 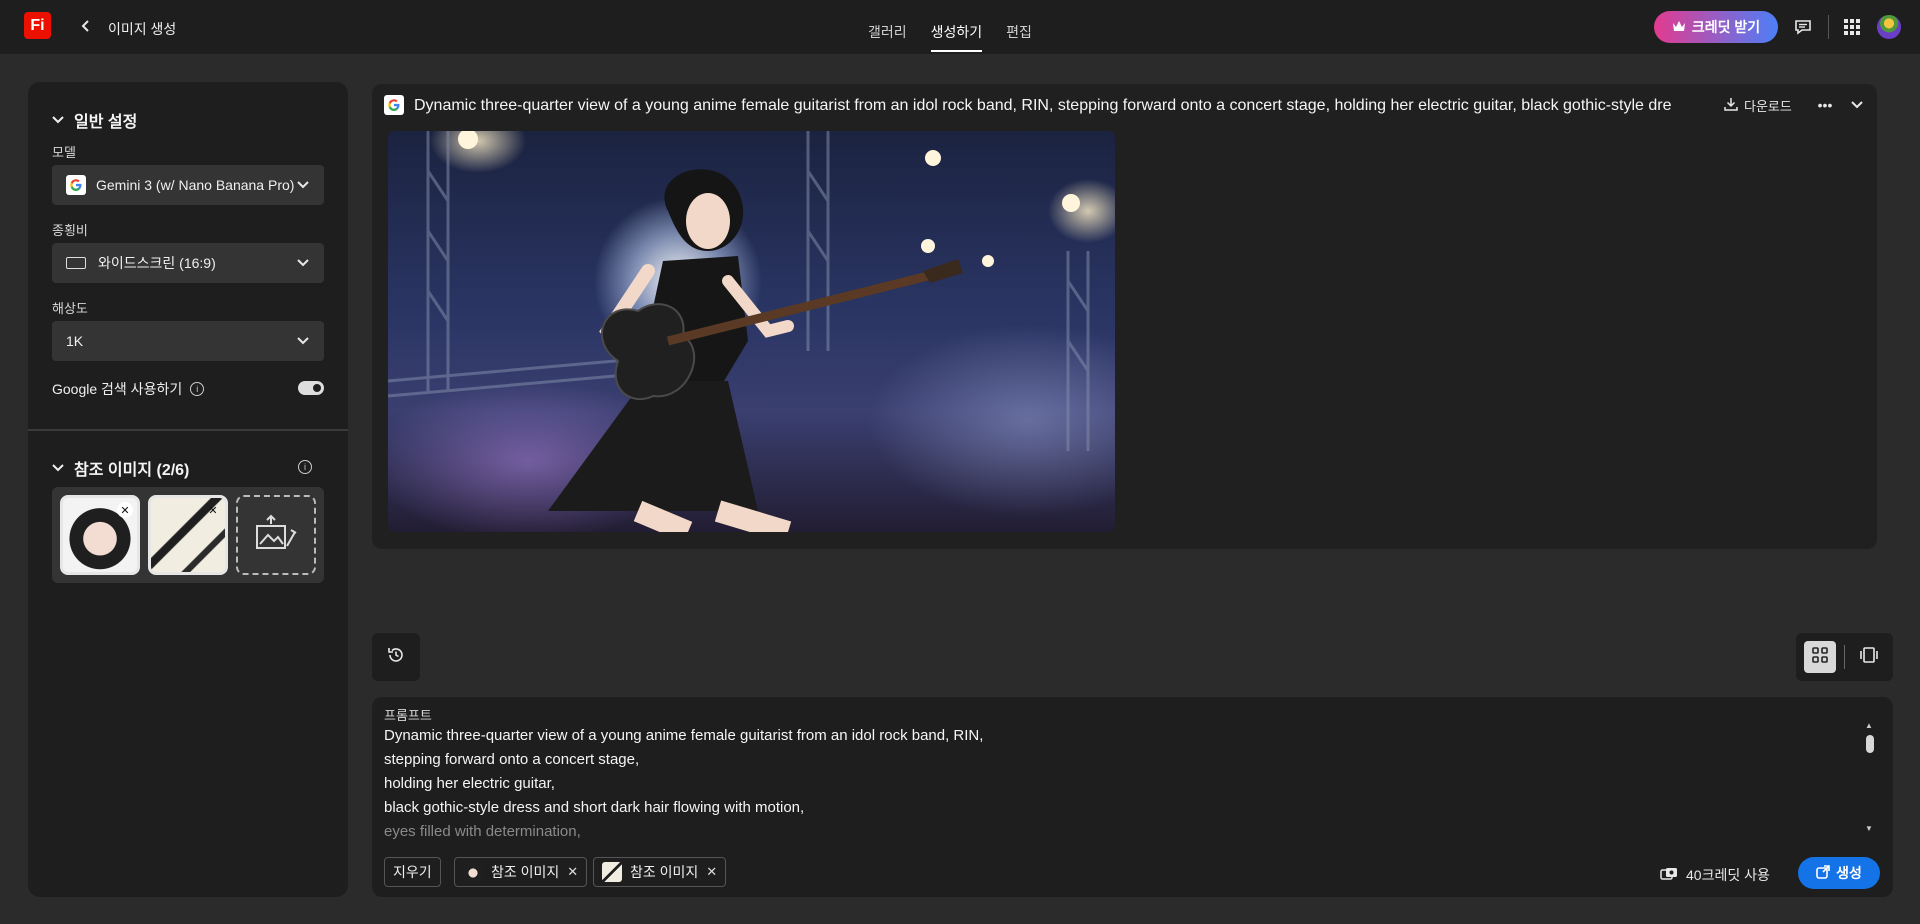 I want to click on model-select: Gemini 3 (w/ Nano Banana Pro), so click(x=188, y=185).